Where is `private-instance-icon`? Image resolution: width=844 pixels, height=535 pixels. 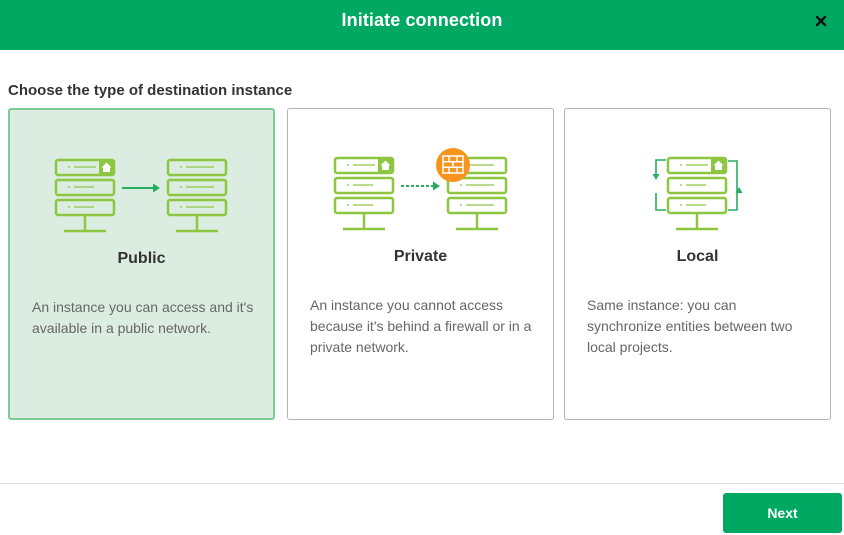 private-instance-icon is located at coordinates (420, 174).